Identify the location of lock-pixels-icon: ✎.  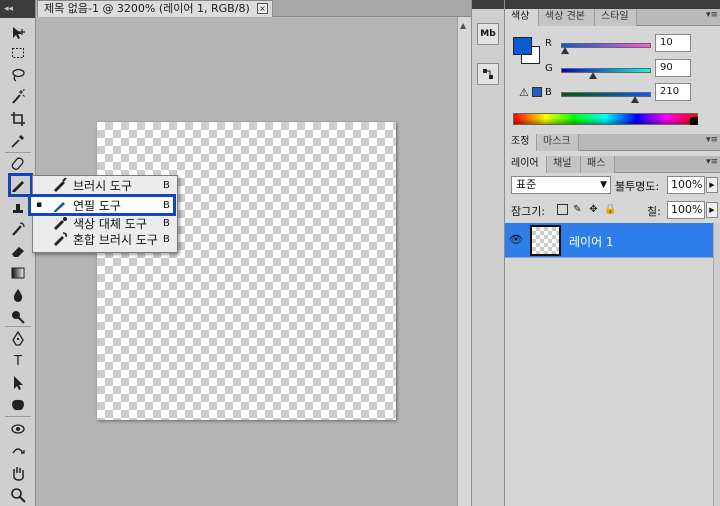
(577, 209).